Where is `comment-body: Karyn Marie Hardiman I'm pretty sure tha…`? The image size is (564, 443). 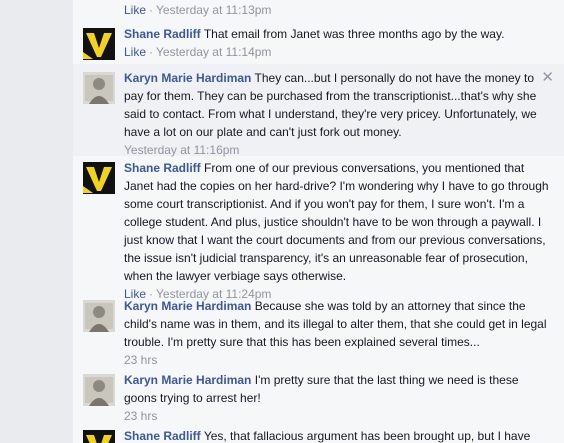
comment-body: Karyn Marie Hardiman I'm pretty sure tha… is located at coordinates (339, 398).